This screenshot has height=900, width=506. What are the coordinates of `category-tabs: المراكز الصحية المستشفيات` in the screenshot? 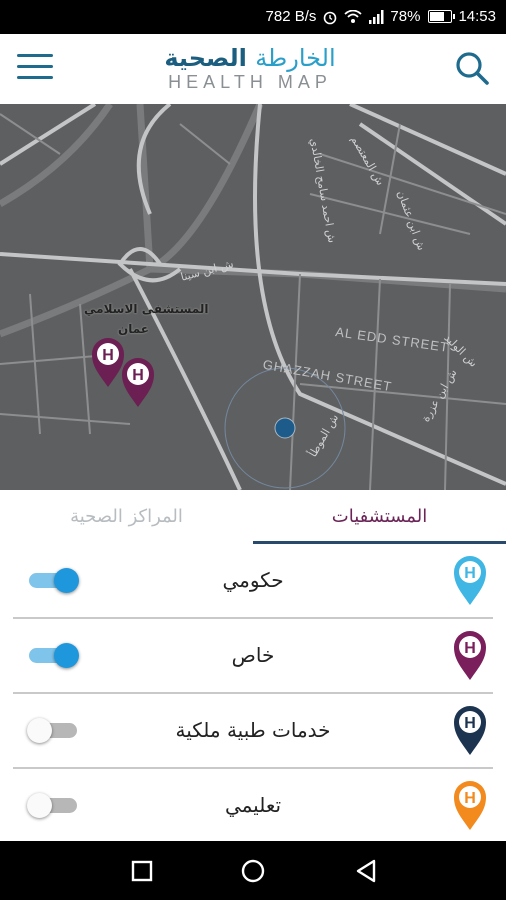 It's located at (253, 517).